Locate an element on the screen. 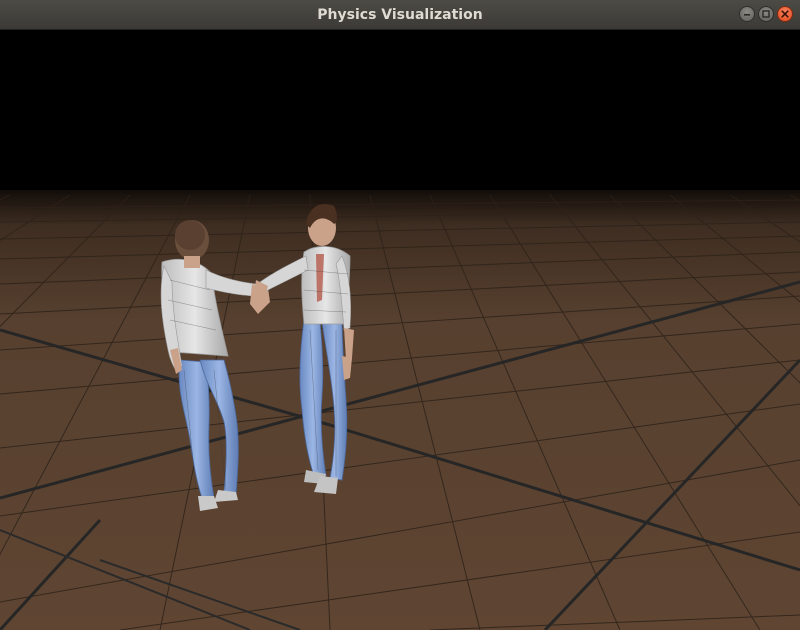 This screenshot has width=800, height=630. maximize-button is located at coordinates (766, 14).